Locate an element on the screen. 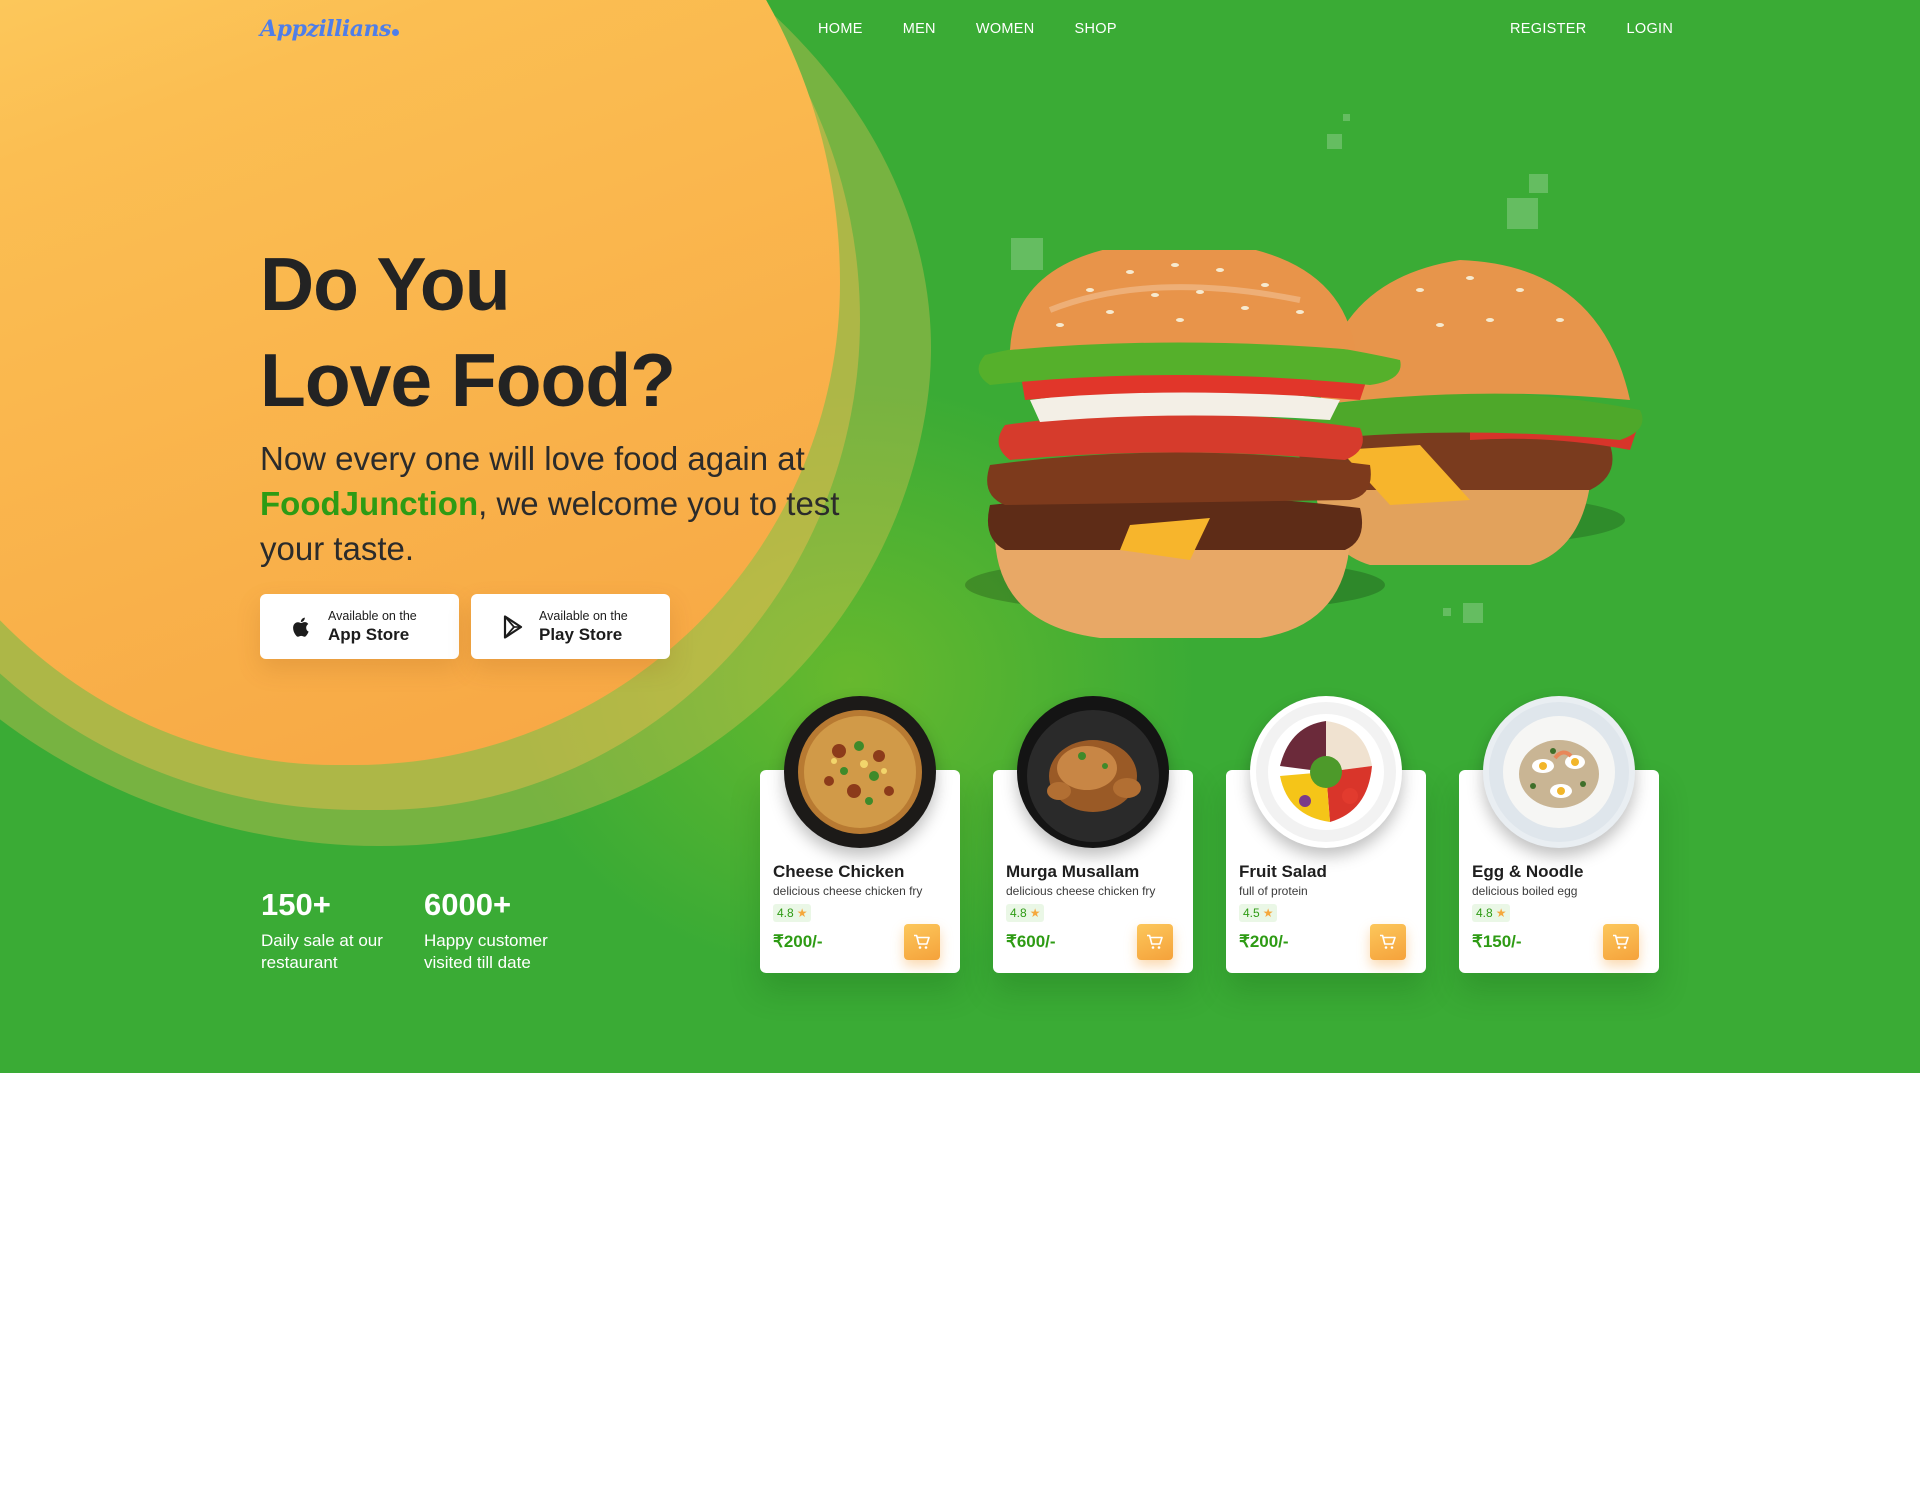  nav-login: LOGIN is located at coordinates (1650, 29).